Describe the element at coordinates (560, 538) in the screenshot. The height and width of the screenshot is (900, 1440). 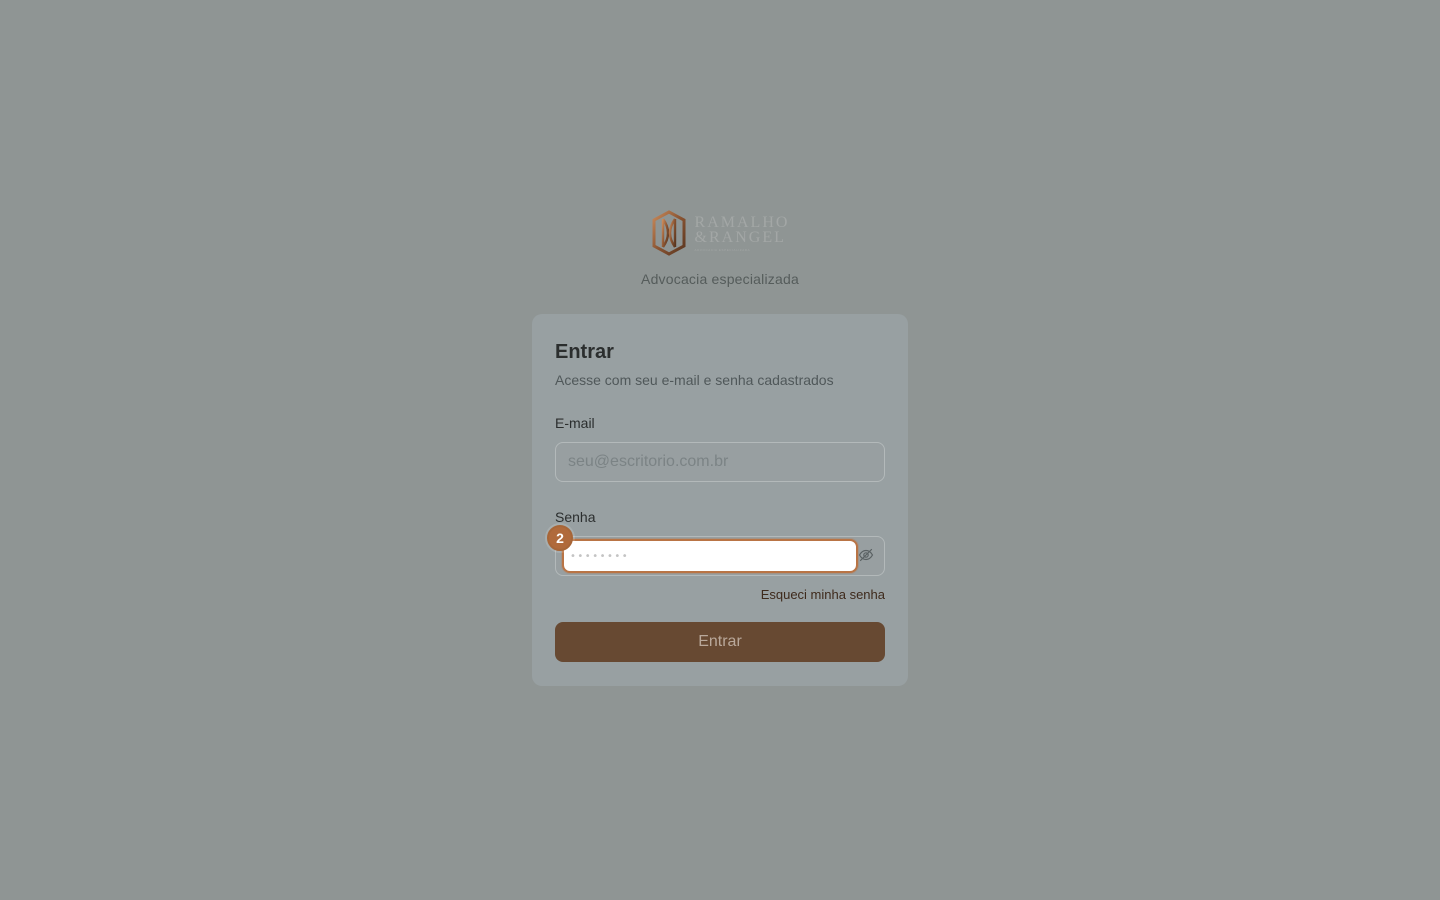
I see `step-marker-badge: 2` at that location.